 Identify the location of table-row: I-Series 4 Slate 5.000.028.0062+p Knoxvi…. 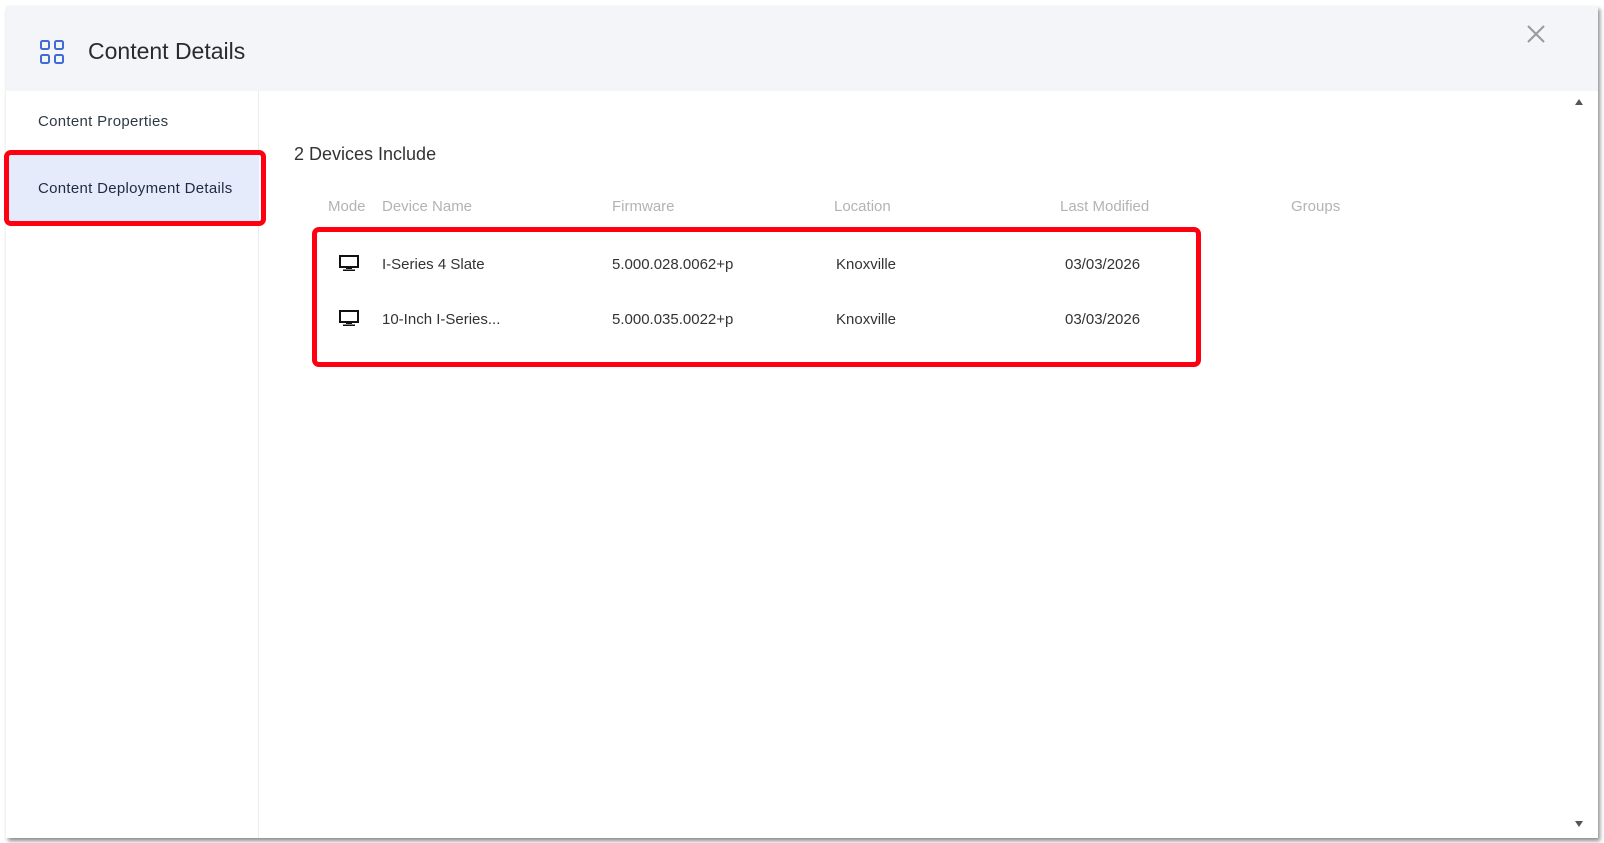
(910, 266).